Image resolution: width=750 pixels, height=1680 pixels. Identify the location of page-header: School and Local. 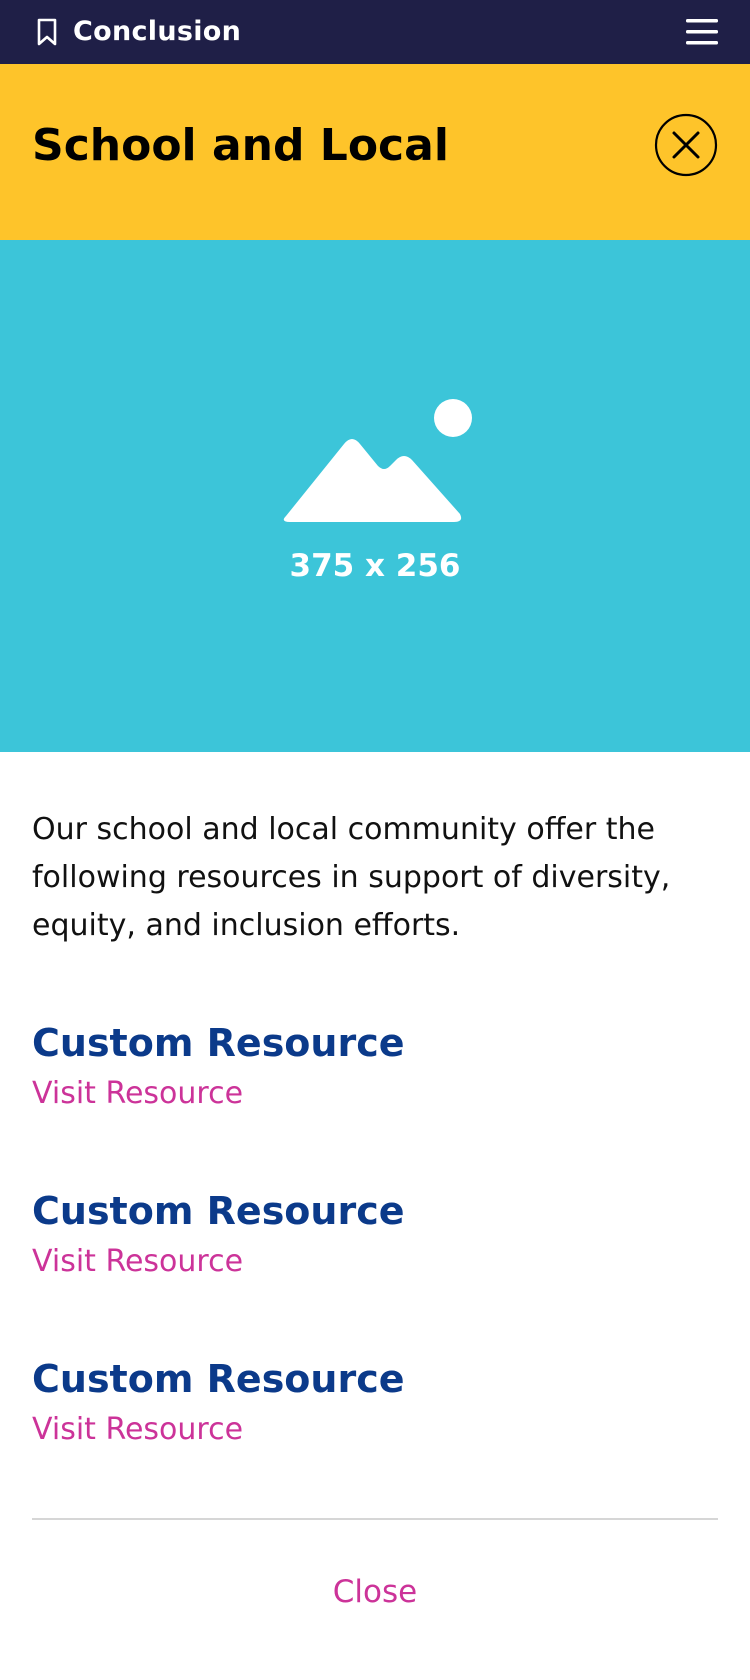
(375, 152).